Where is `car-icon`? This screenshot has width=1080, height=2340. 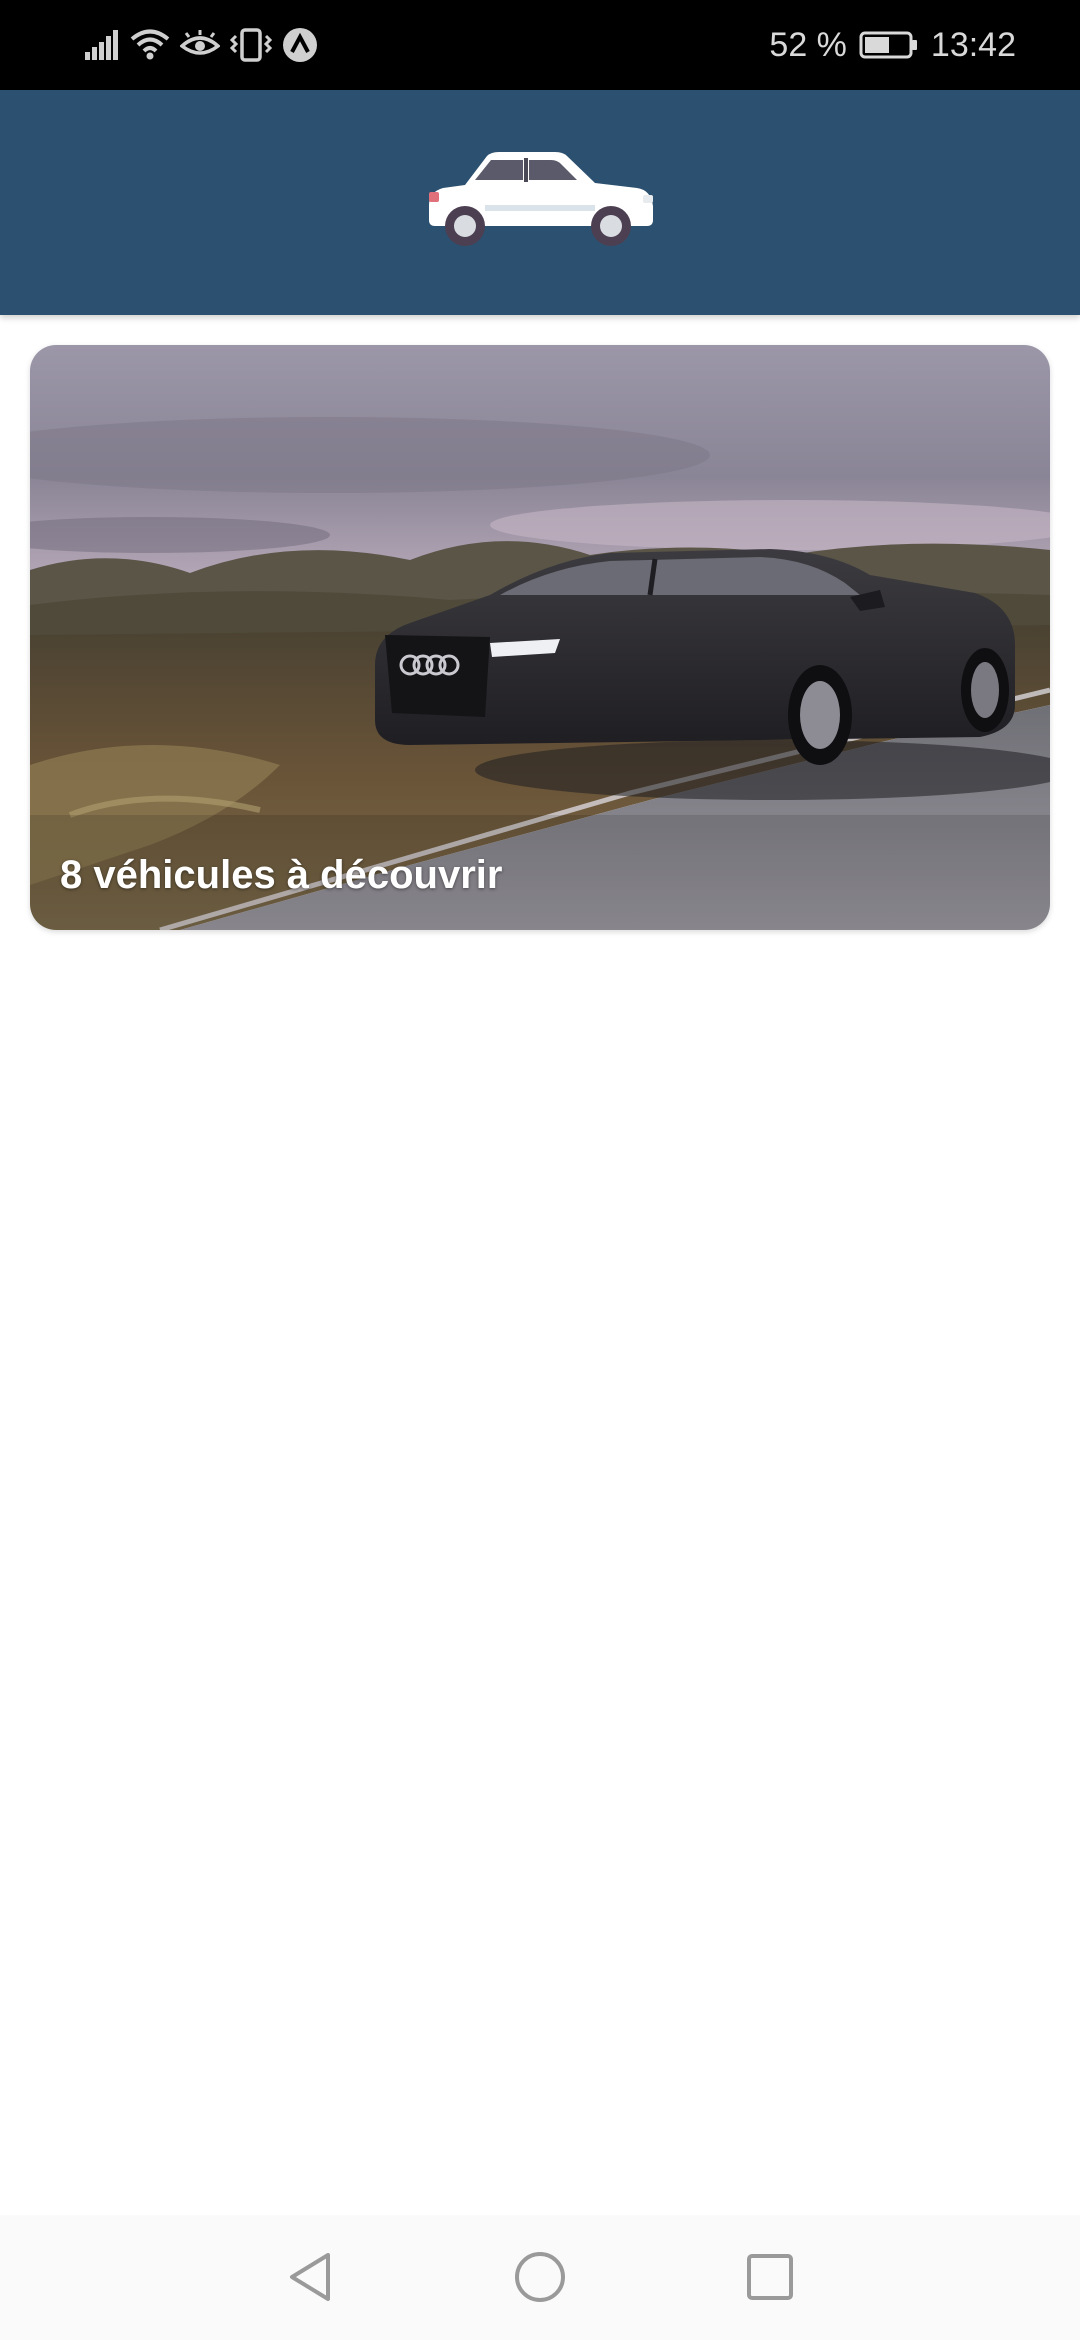
car-icon is located at coordinates (541, 199).